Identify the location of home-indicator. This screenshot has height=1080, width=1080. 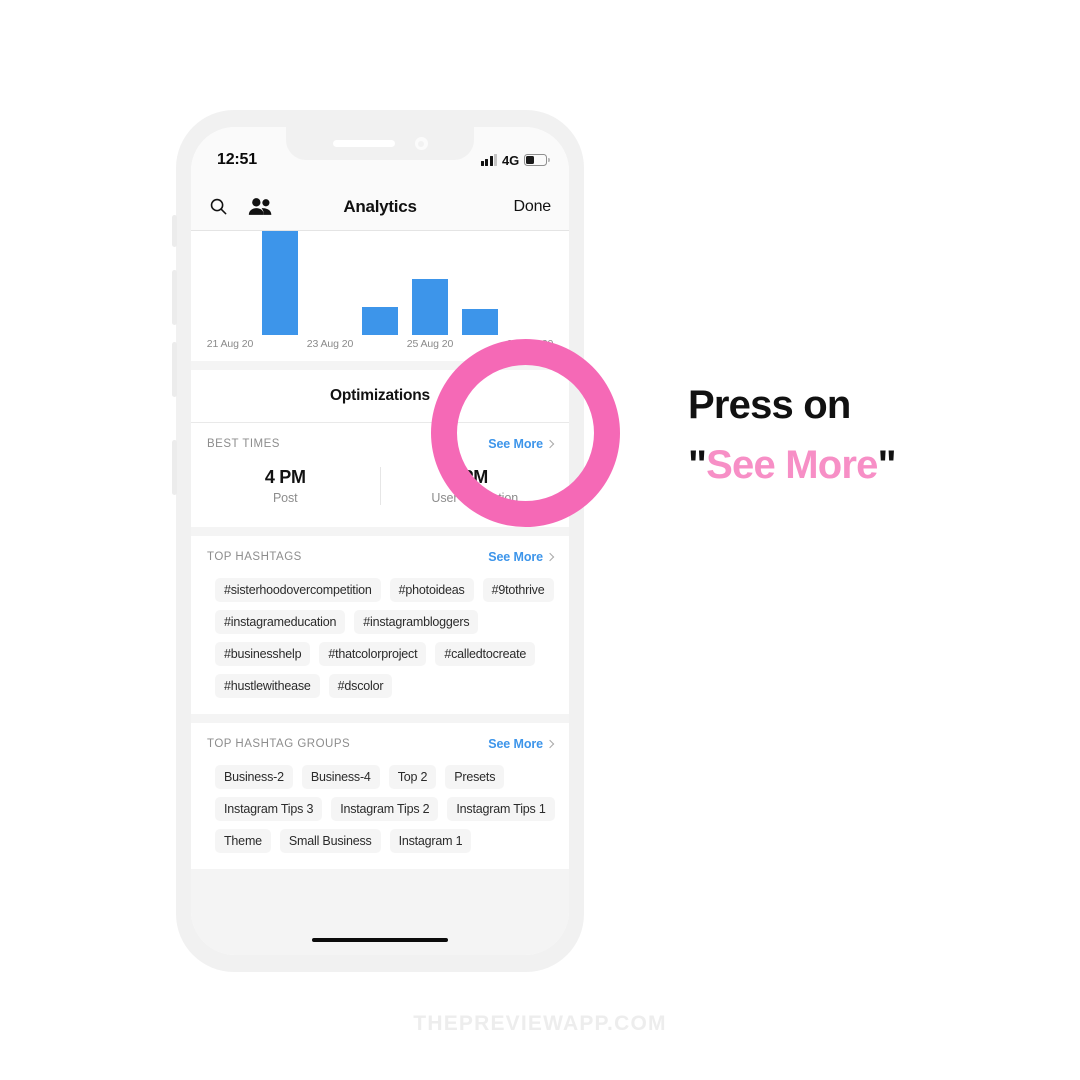
(380, 939).